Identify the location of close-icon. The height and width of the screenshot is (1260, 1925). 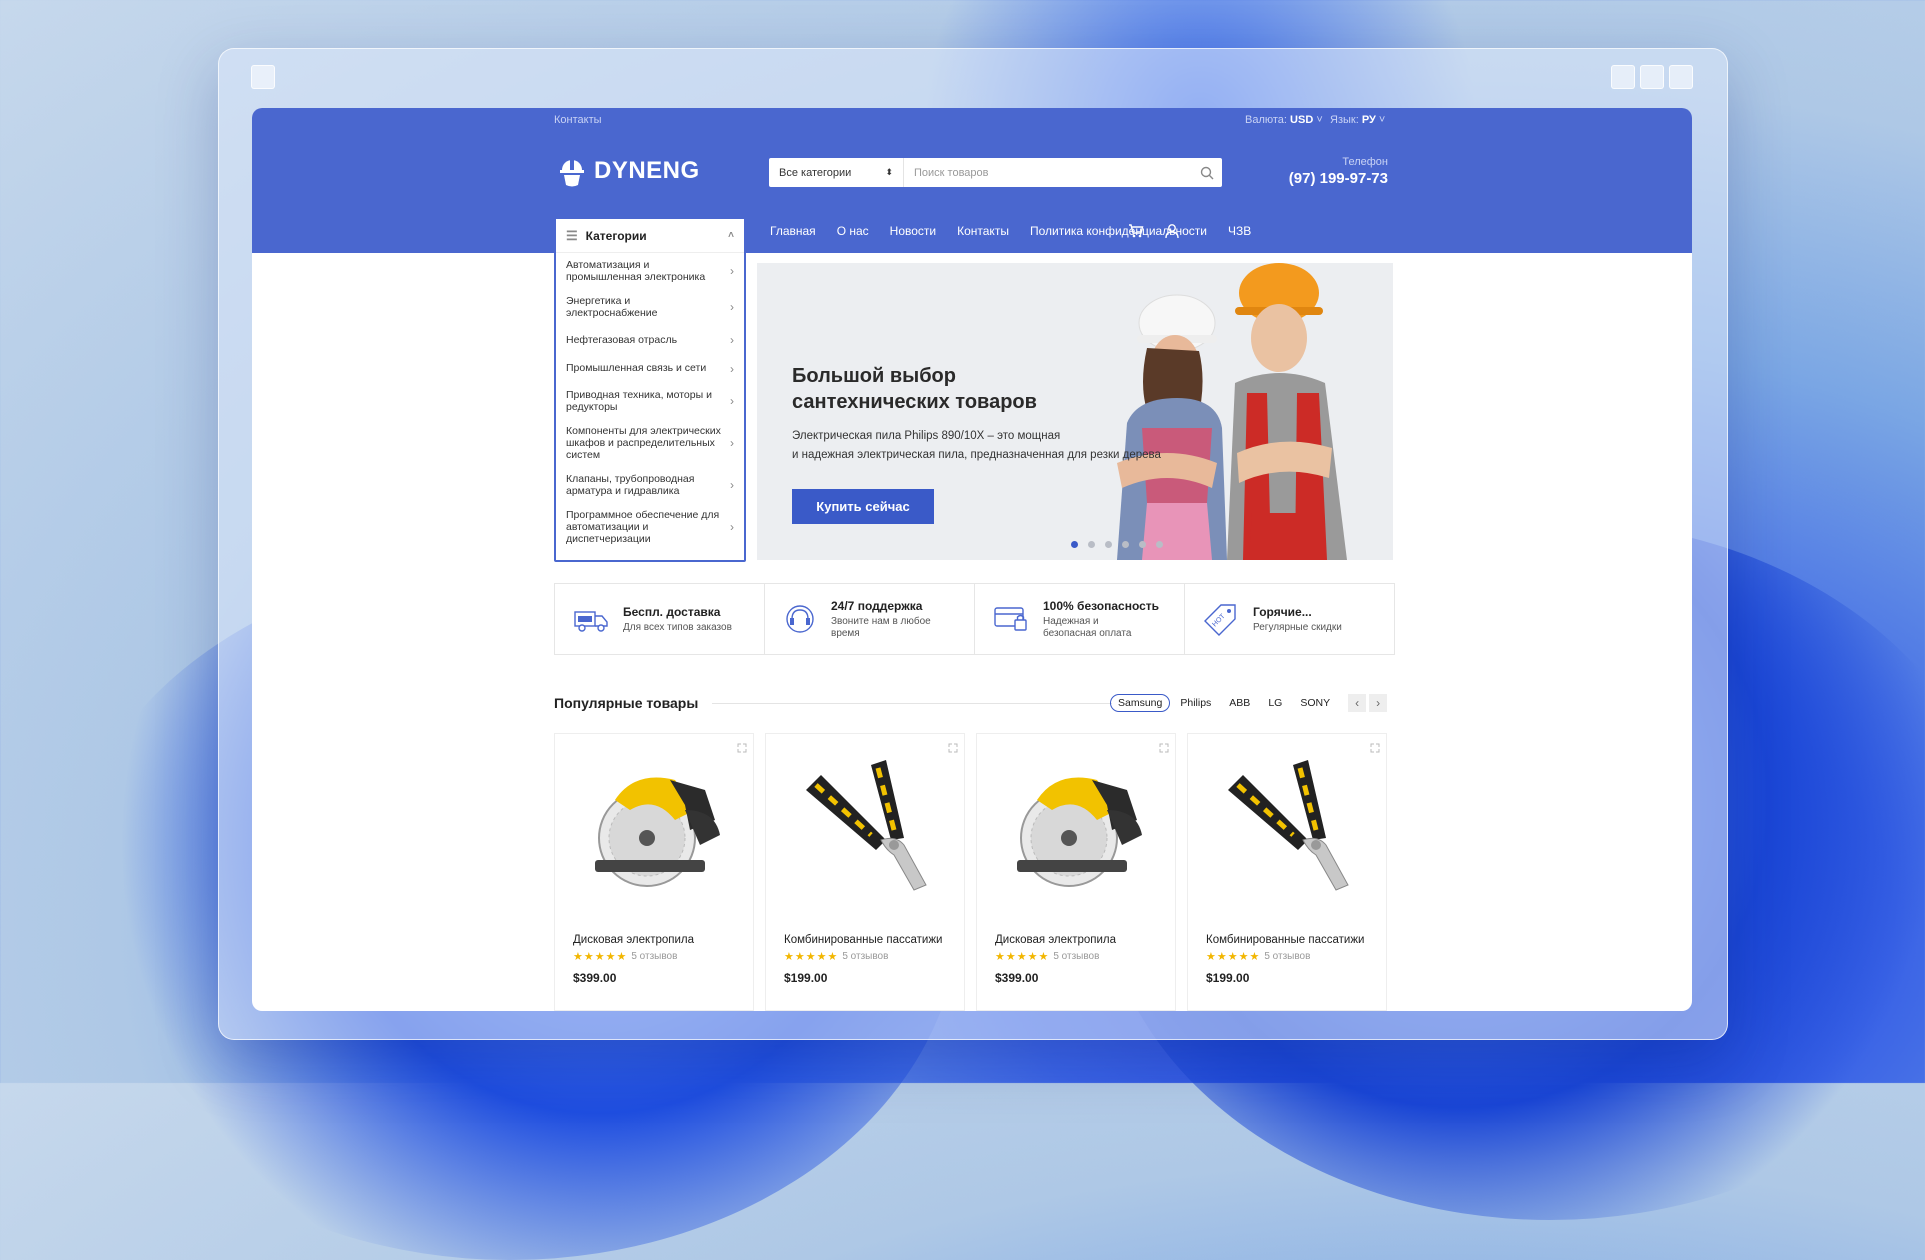
(1681, 77).